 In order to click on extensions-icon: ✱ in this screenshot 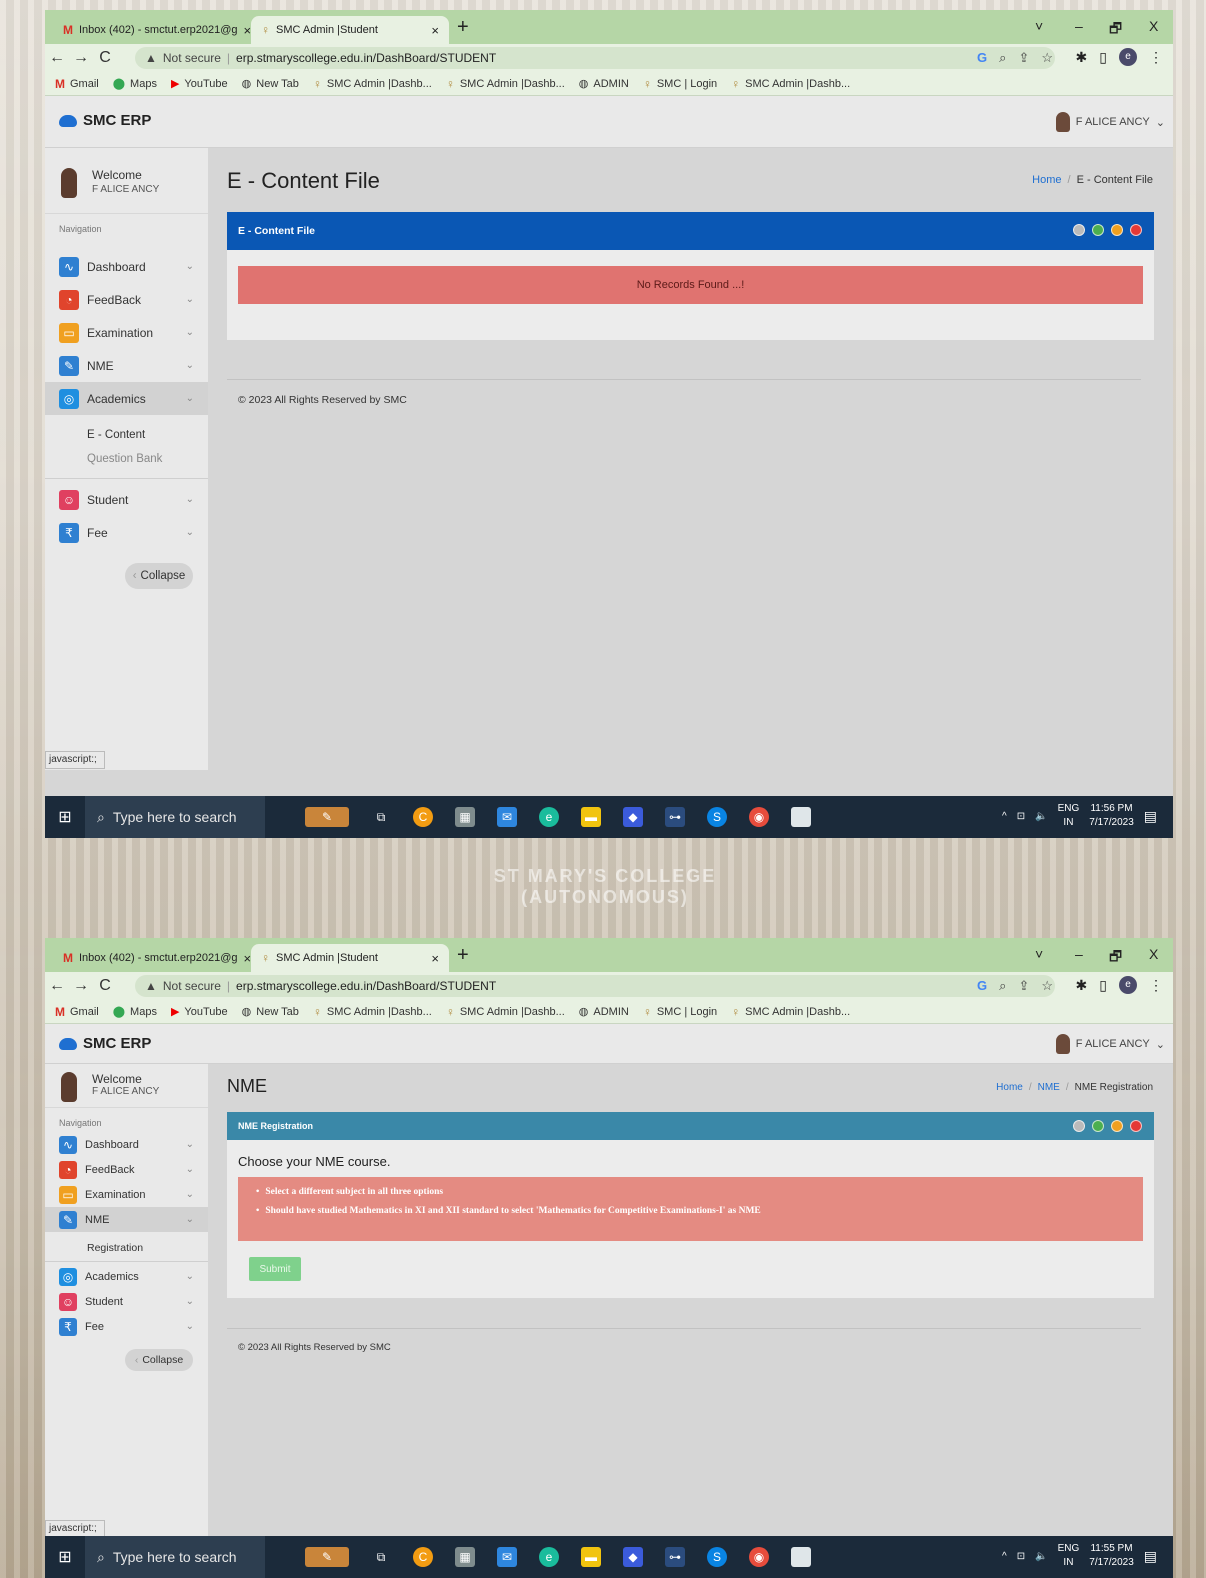, I will do `click(1082, 57)`.